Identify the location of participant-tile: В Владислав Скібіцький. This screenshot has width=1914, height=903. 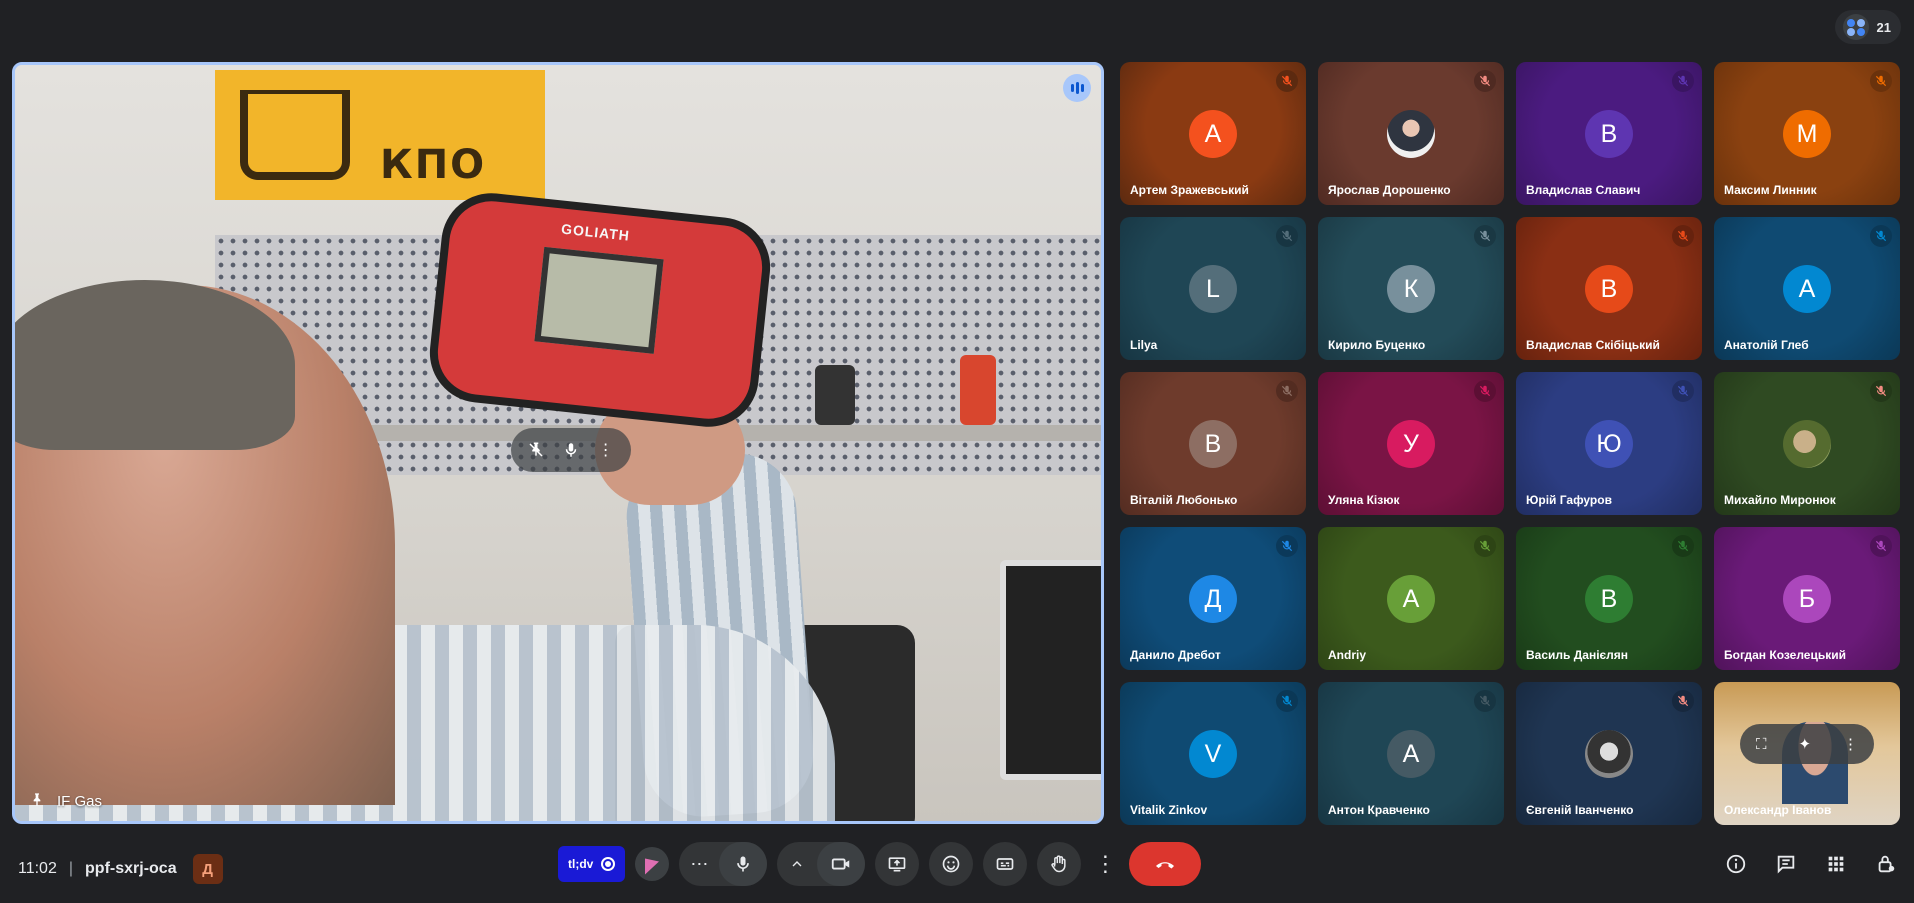
(1609, 288).